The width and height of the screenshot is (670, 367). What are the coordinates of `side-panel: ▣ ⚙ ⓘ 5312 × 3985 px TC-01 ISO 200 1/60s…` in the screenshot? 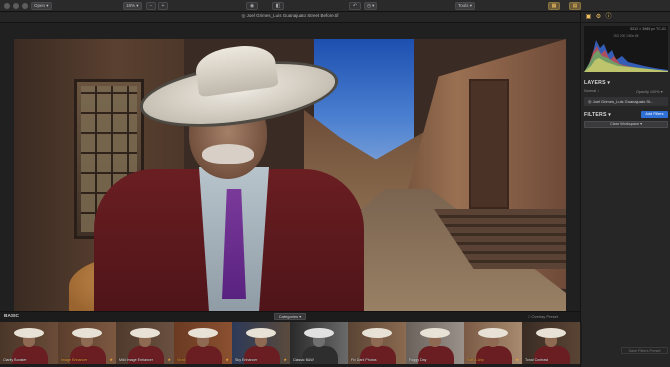 It's located at (625, 189).